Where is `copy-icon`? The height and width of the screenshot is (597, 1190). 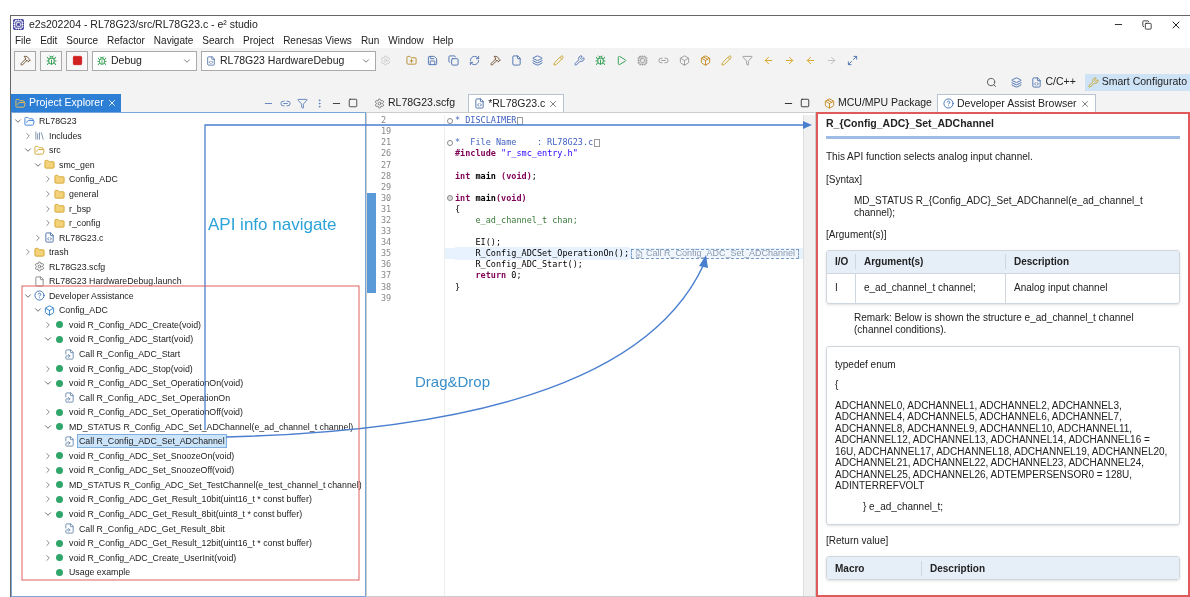
copy-icon is located at coordinates (453, 60).